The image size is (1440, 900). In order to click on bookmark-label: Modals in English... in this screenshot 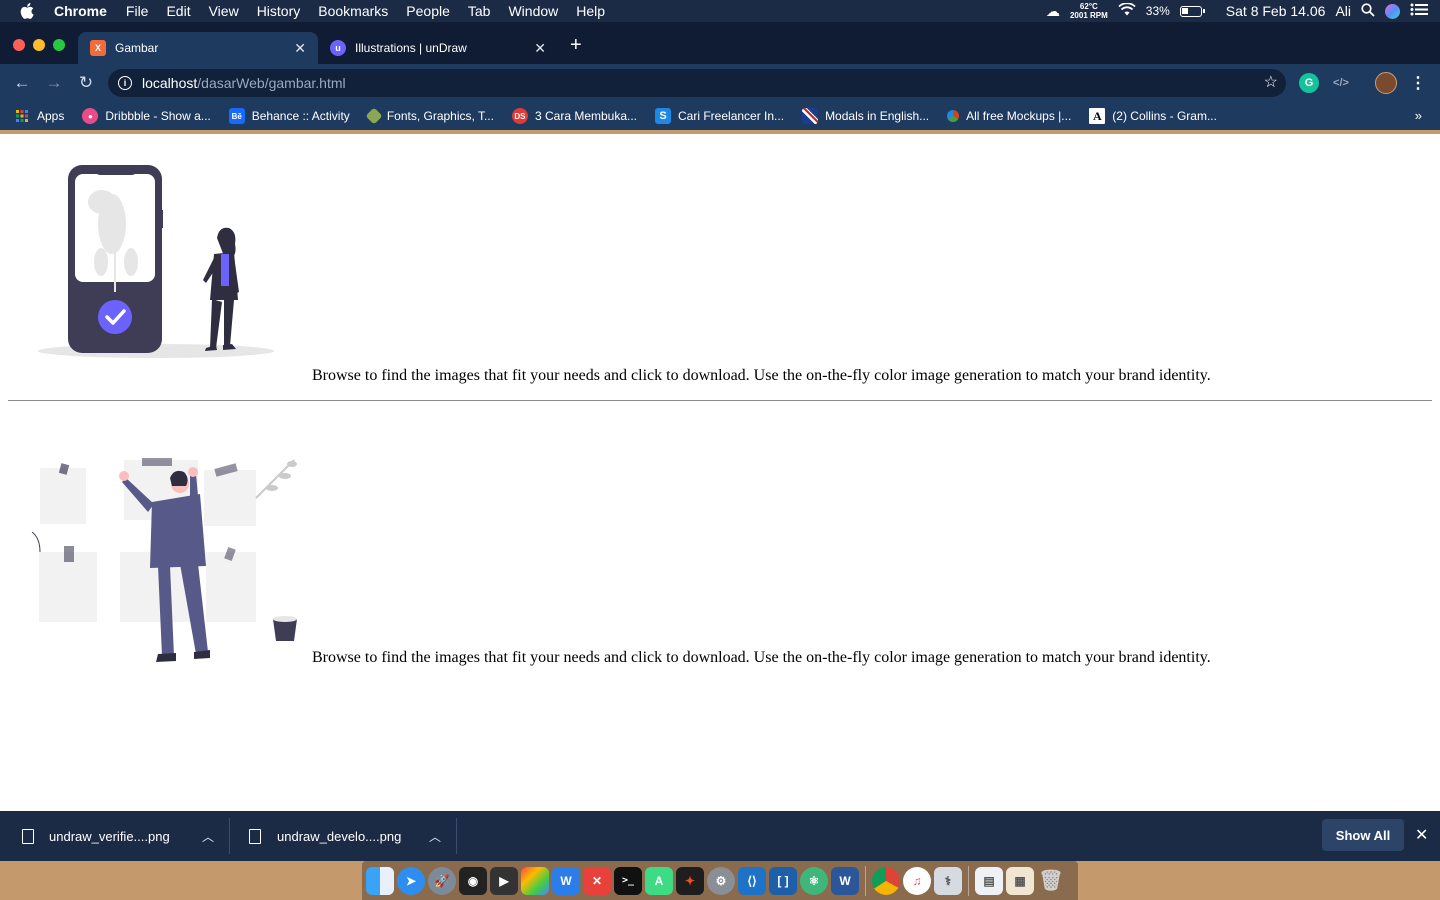, I will do `click(877, 116)`.